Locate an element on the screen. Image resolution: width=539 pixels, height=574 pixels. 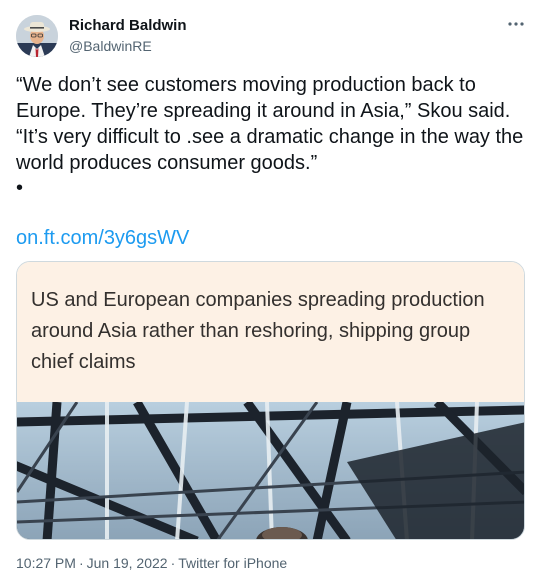
tweet-link: on.ft.com/3y6gsWV is located at coordinates (102, 238).